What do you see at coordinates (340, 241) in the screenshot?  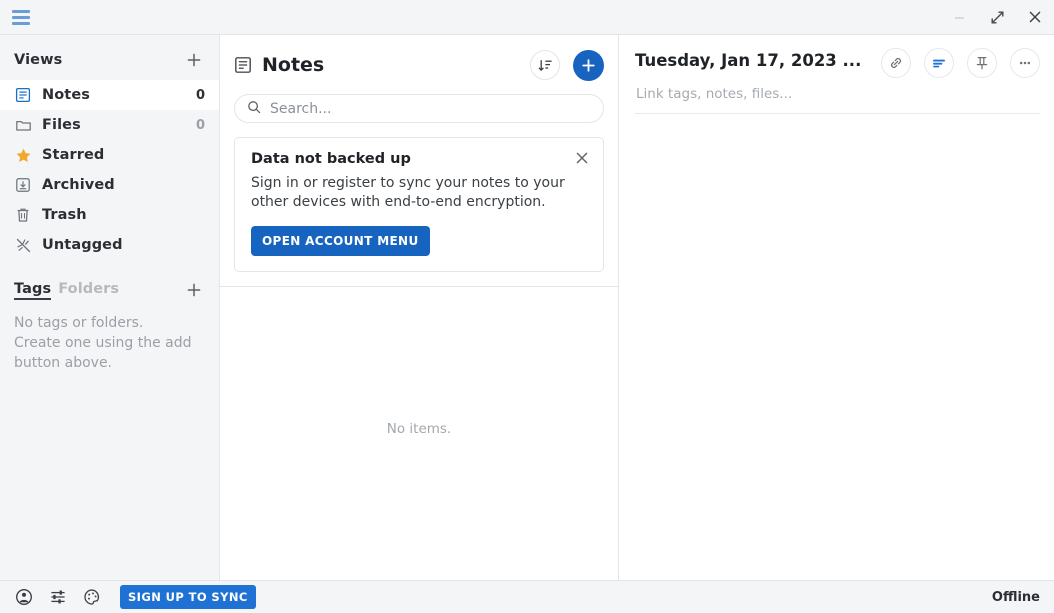 I see `open-account-menu-button: OPEN ACCOUNT MENU` at bounding box center [340, 241].